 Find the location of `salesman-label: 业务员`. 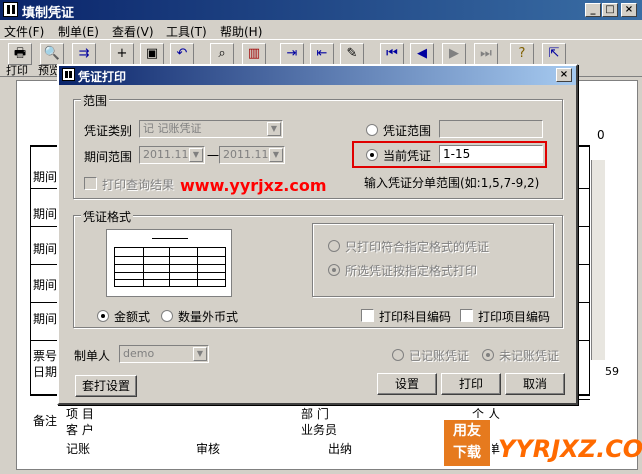

salesman-label: 业务员 is located at coordinates (319, 430).